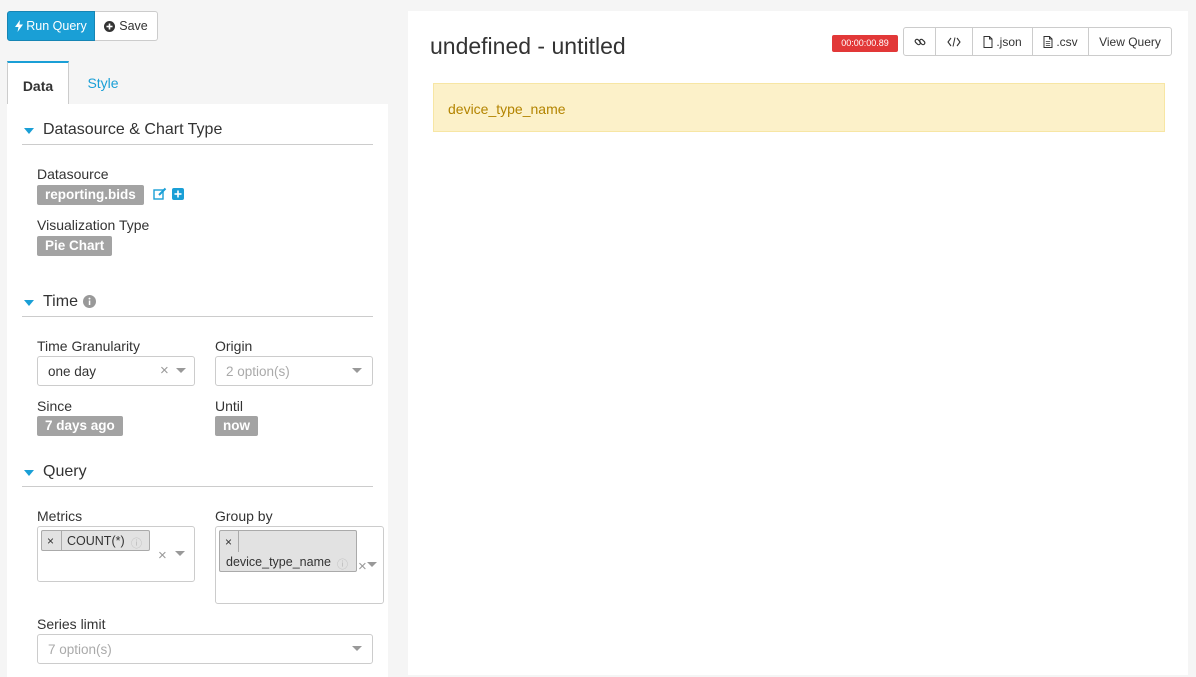 The image size is (1196, 677). I want to click on series-limit-label: Series limit, so click(71, 624).